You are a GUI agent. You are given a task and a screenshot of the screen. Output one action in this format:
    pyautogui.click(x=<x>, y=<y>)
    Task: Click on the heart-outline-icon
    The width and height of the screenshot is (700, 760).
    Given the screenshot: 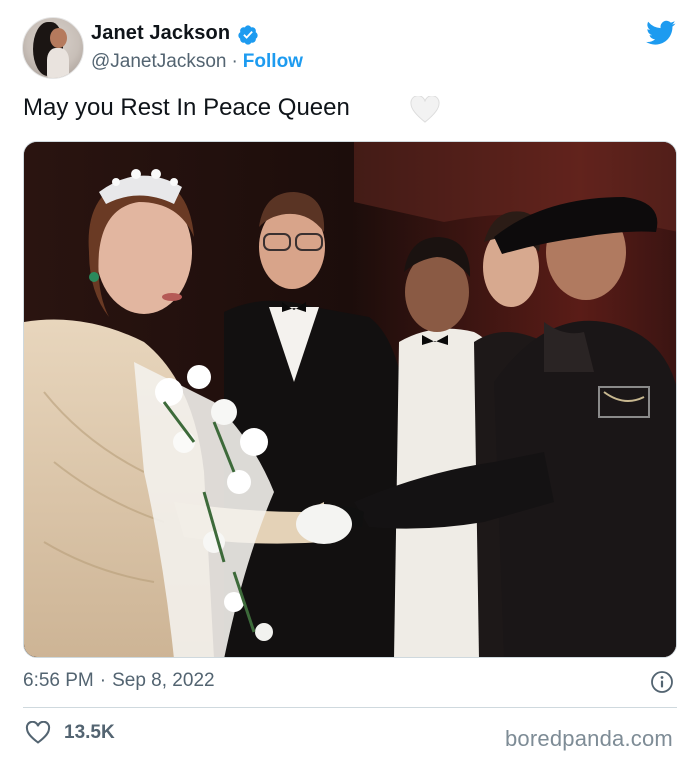 What is the action you would take?
    pyautogui.click(x=38, y=733)
    